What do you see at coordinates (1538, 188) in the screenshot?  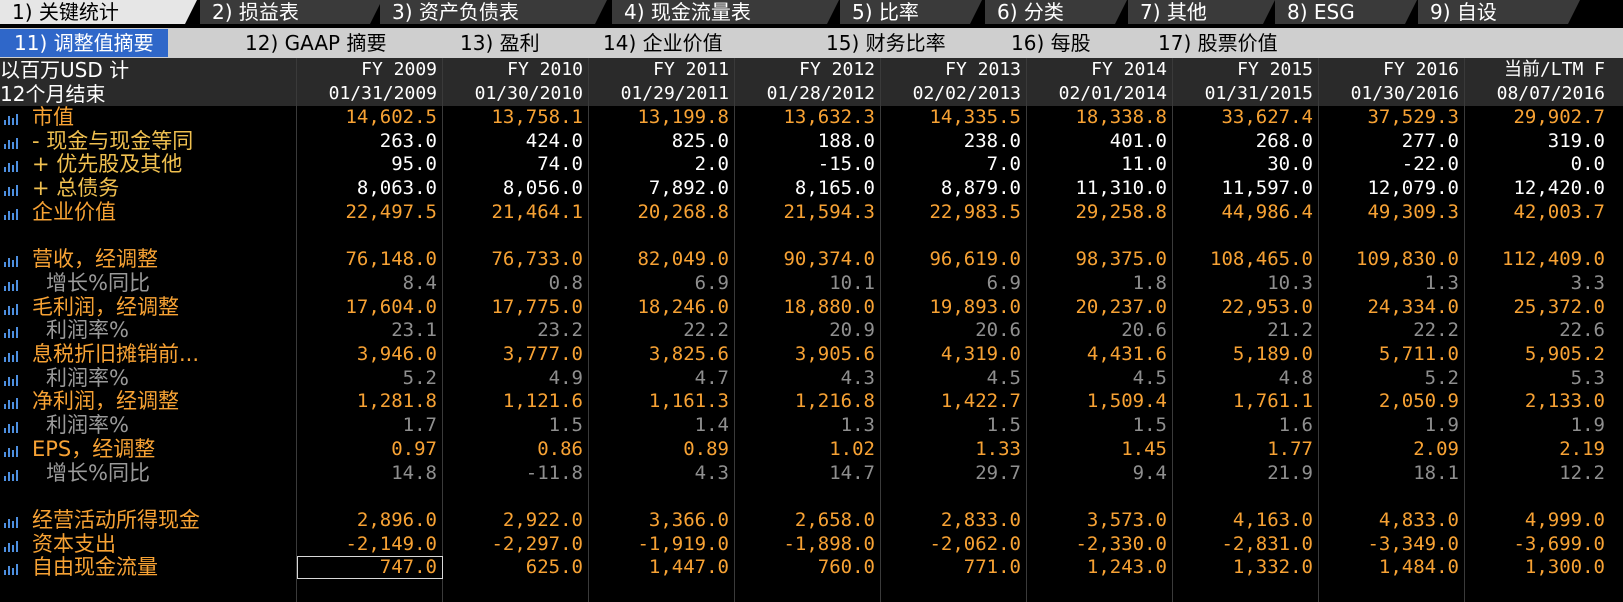 I see `data-cell: 12,420.0` at bounding box center [1538, 188].